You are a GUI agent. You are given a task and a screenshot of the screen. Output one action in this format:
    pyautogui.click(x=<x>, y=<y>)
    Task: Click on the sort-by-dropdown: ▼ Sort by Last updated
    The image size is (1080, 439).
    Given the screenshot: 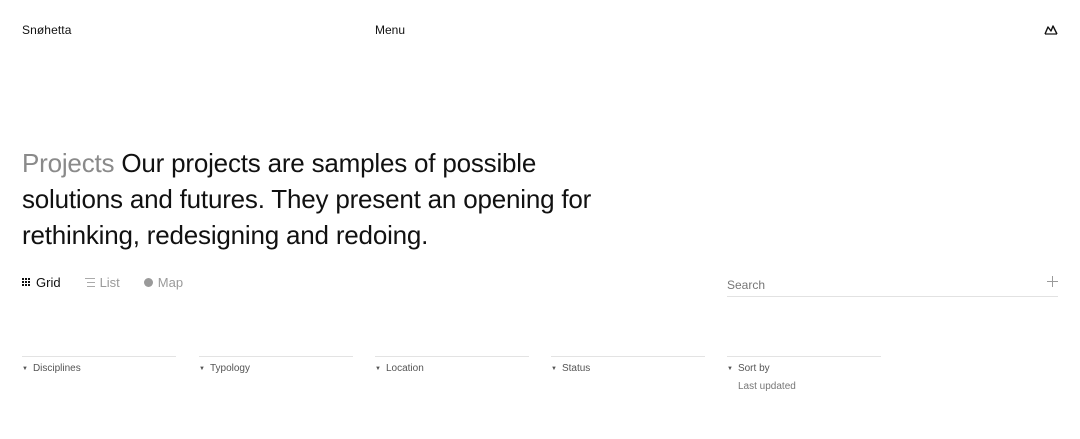 What is the action you would take?
    pyautogui.click(x=804, y=374)
    